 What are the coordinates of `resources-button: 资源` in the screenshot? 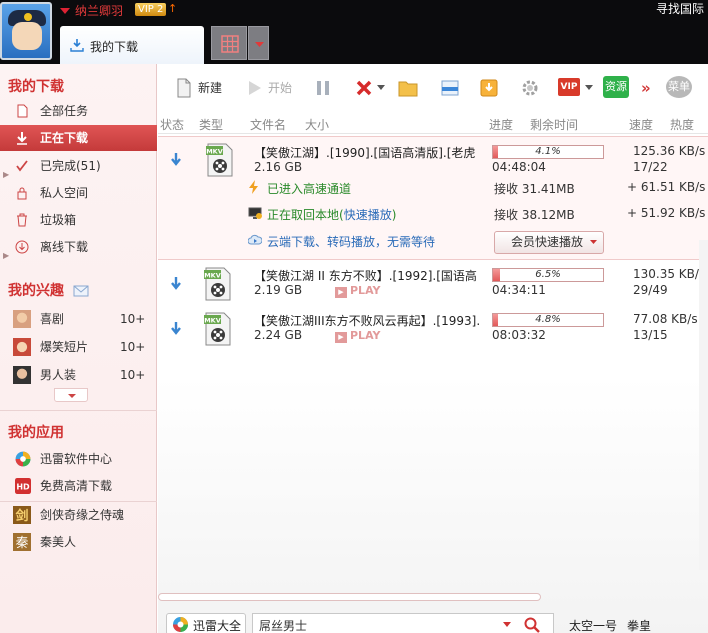 It's located at (617, 88).